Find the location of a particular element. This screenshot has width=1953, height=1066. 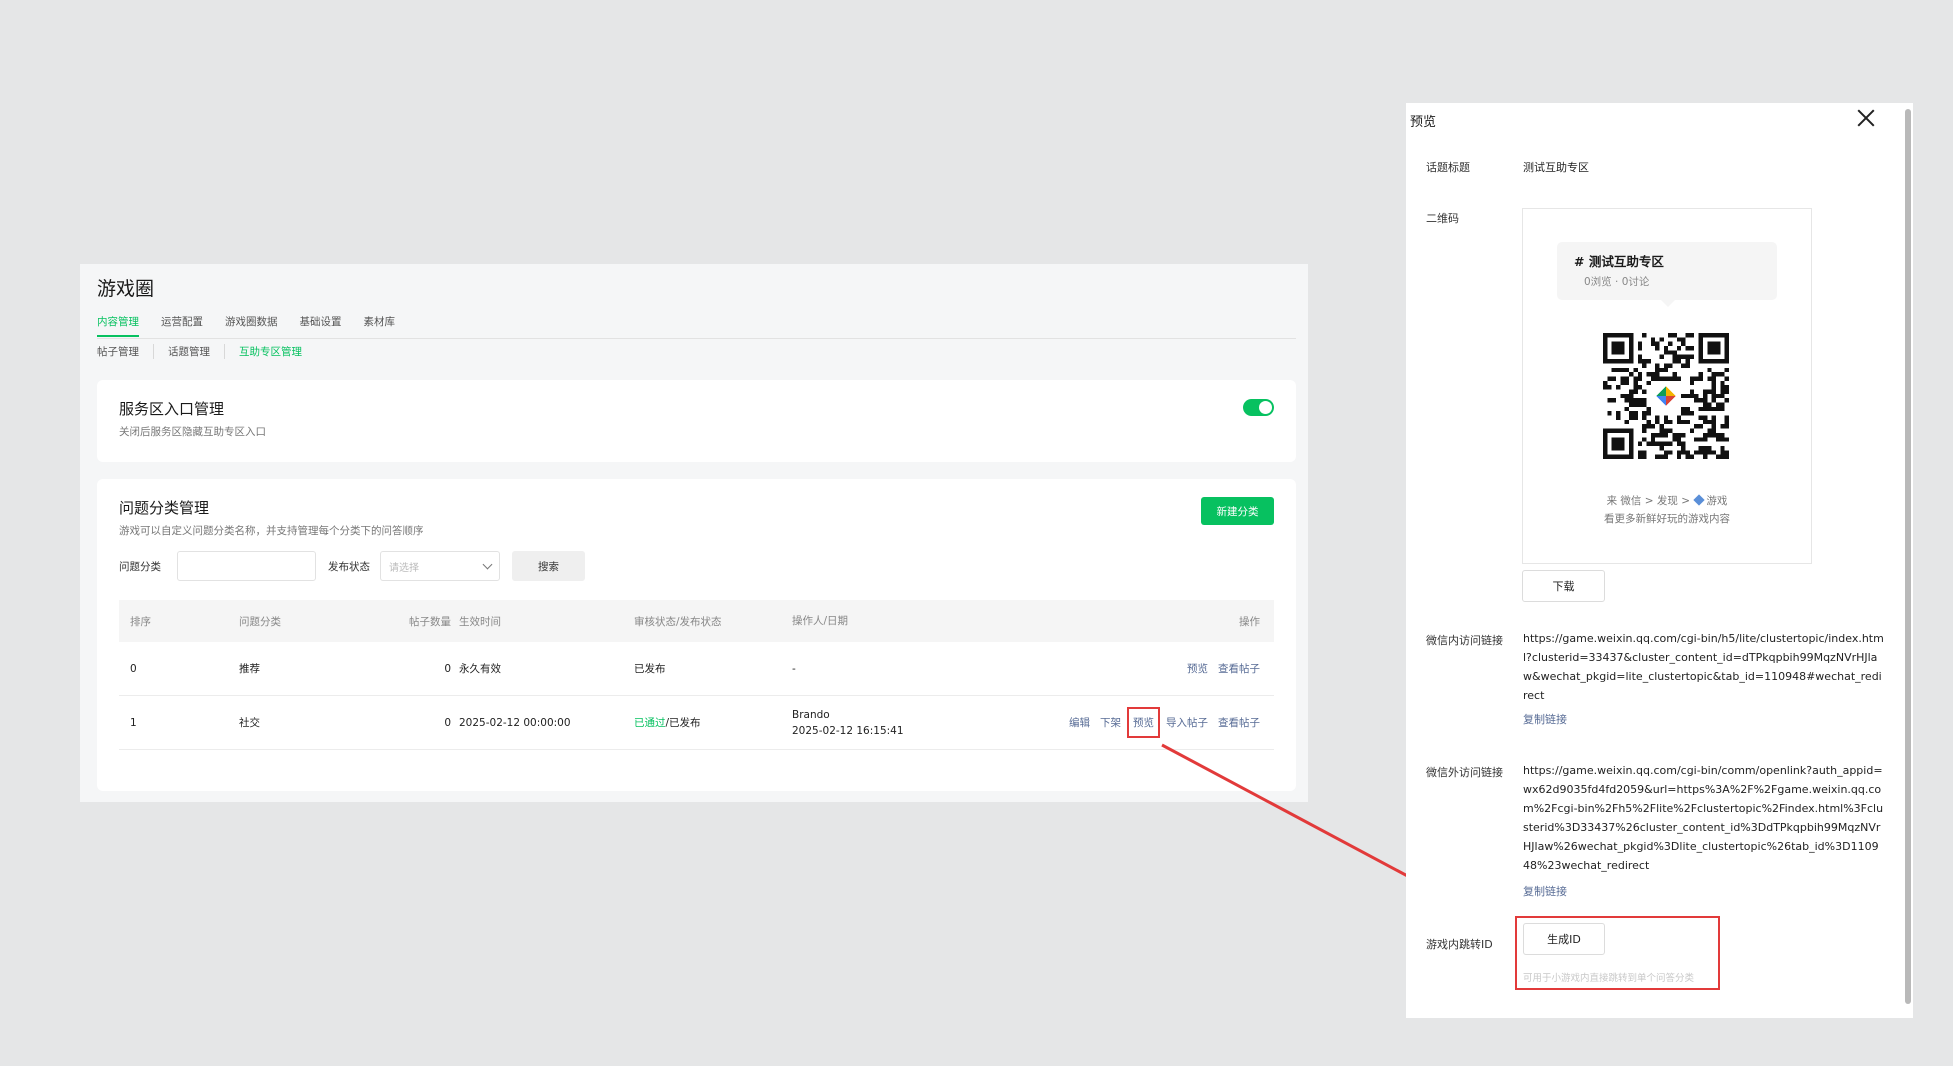

row-operator: - is located at coordinates (794, 668).